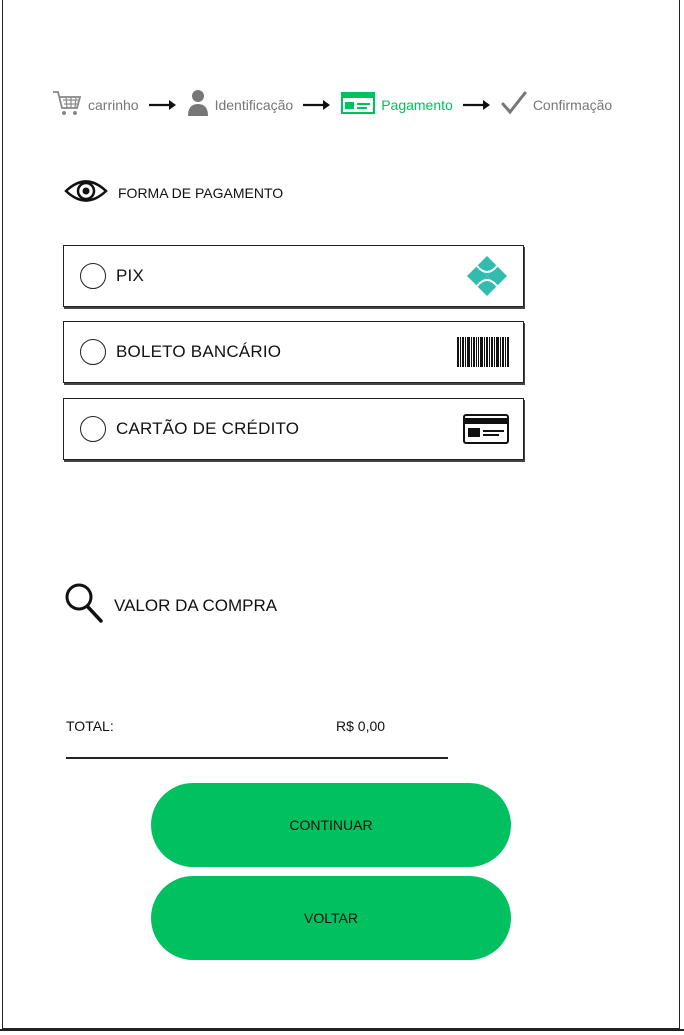  What do you see at coordinates (417, 105) in the screenshot?
I see `step-payment-label: Pagamento` at bounding box center [417, 105].